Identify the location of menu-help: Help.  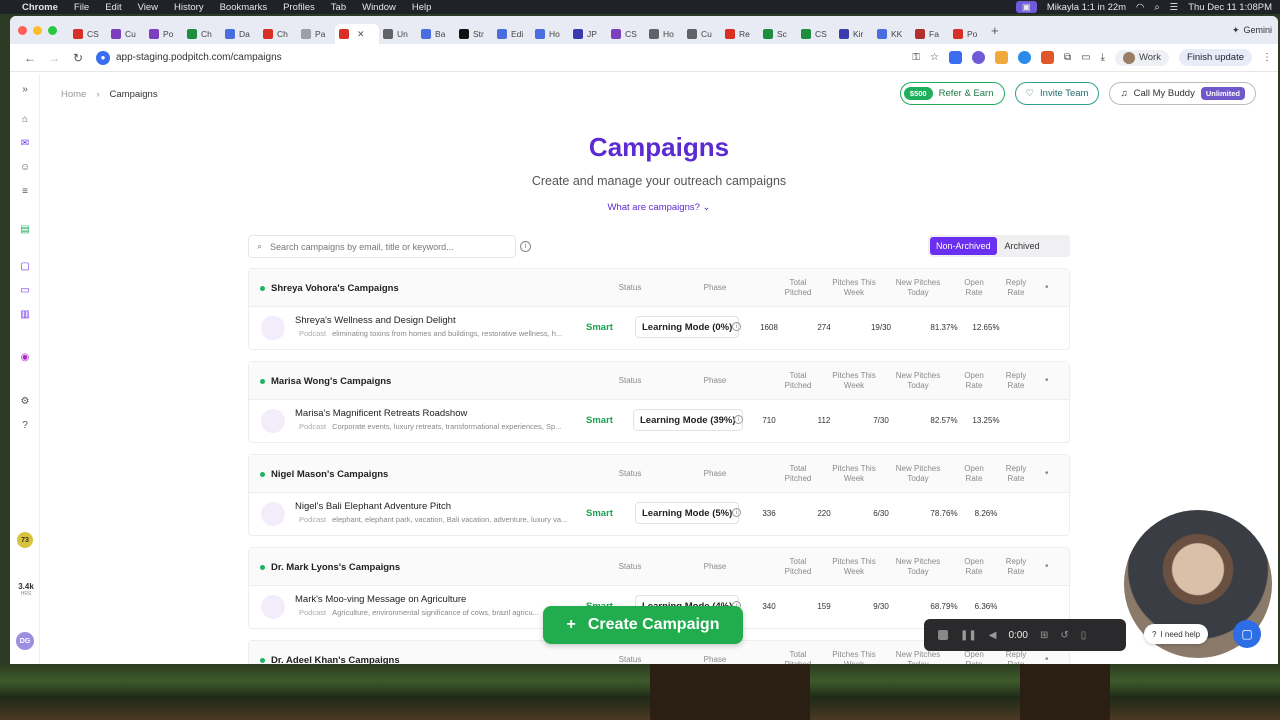
(422, 7).